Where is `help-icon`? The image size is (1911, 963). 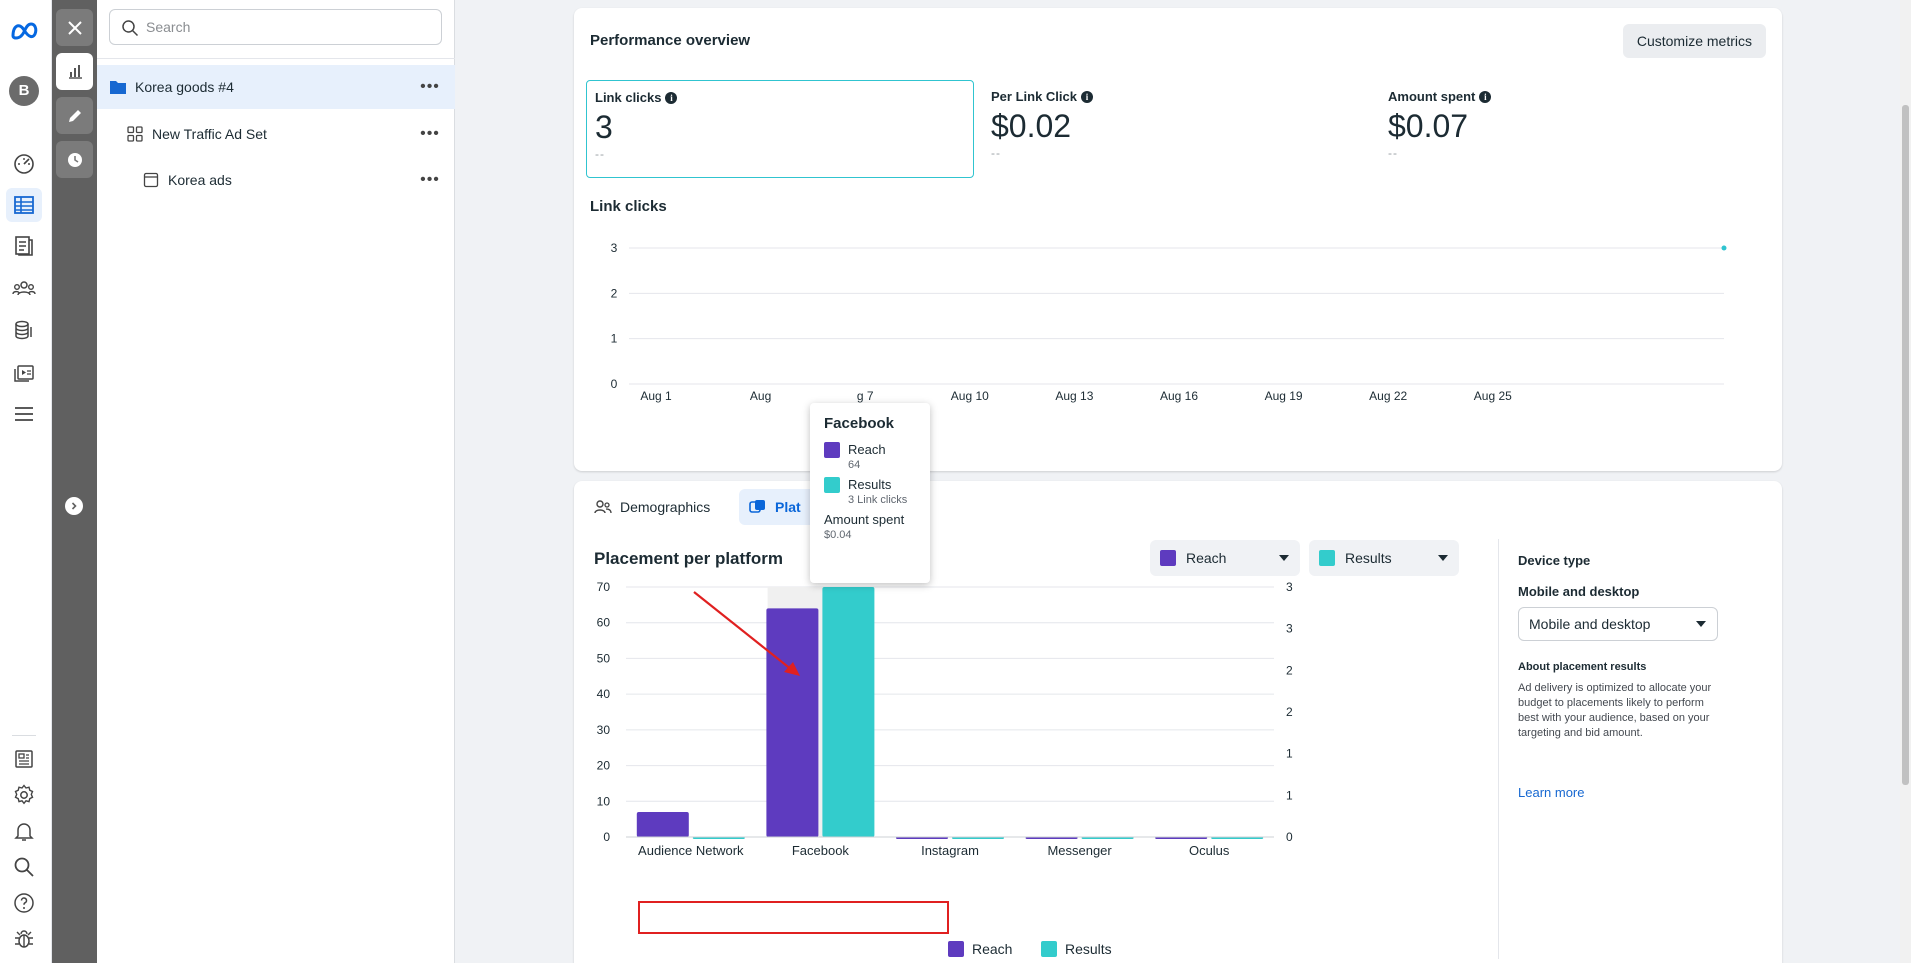 help-icon is located at coordinates (24, 903).